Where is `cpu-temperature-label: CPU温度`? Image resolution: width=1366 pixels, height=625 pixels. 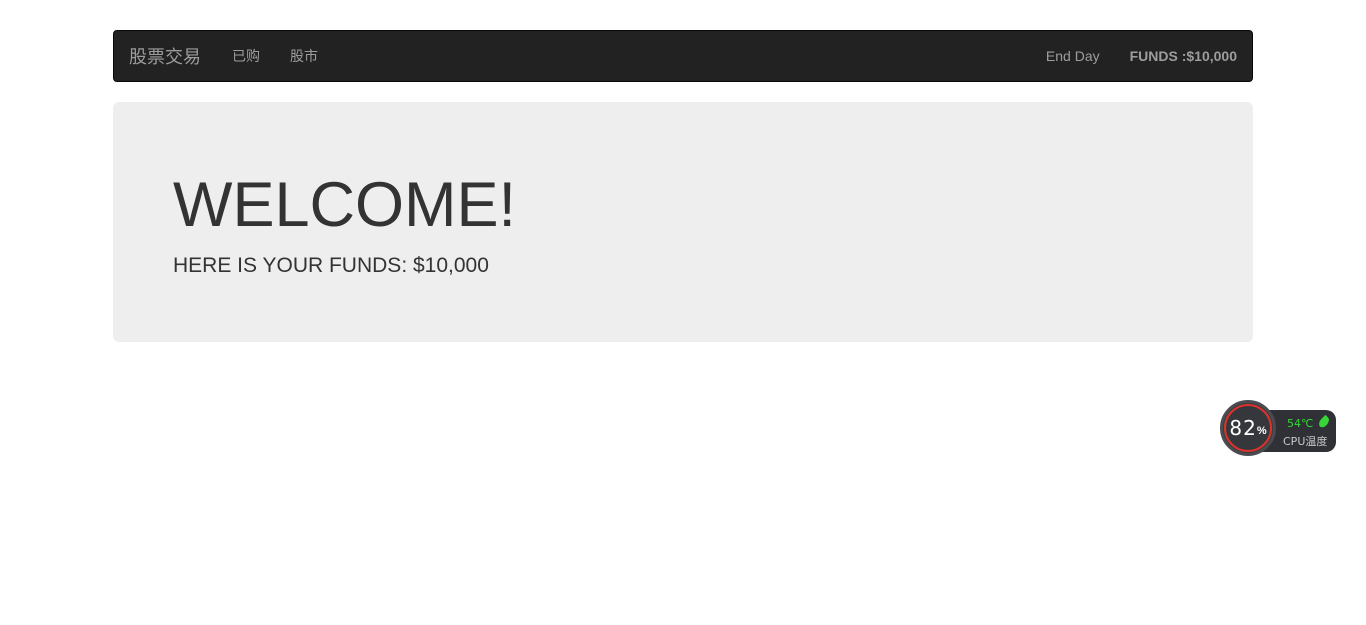 cpu-temperature-label: CPU温度 is located at coordinates (1305, 441).